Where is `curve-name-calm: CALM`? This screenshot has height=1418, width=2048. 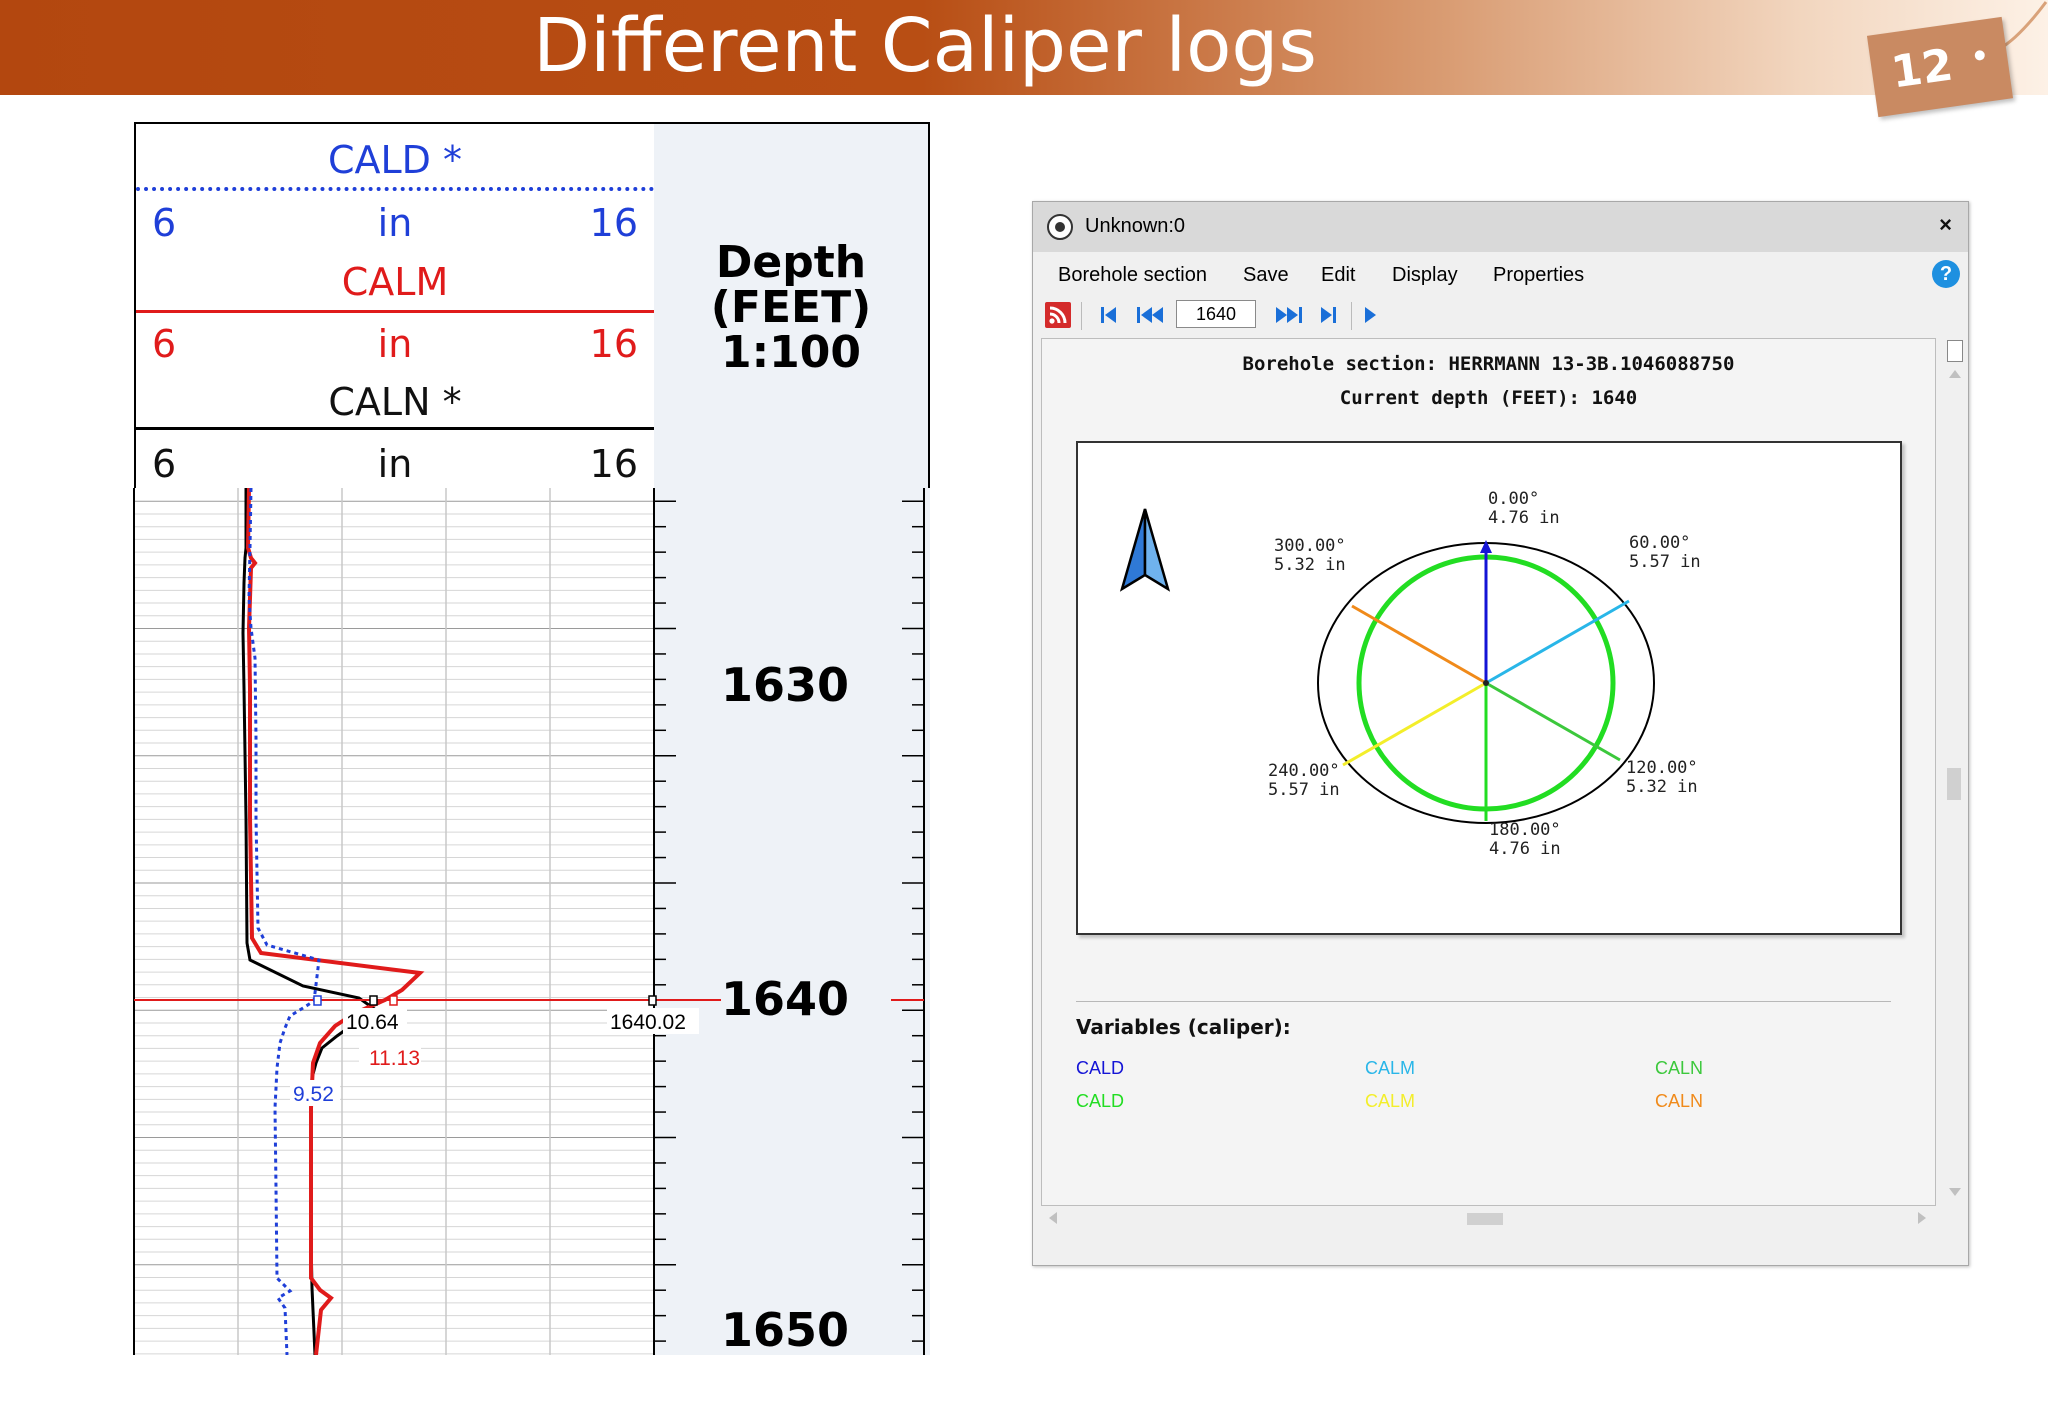
curve-name-calm: CALM is located at coordinates (395, 282).